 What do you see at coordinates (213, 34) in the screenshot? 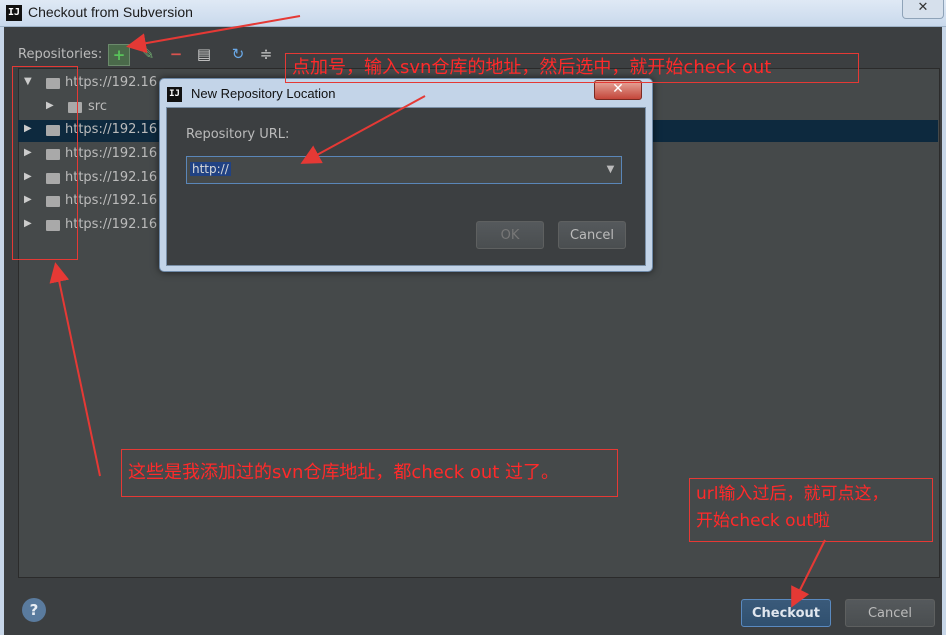
I see `arrow-to-add-button` at bounding box center [213, 34].